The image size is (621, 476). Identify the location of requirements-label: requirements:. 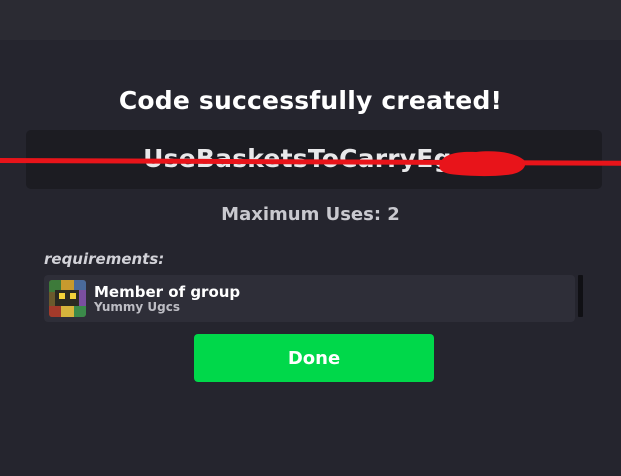
(104, 259).